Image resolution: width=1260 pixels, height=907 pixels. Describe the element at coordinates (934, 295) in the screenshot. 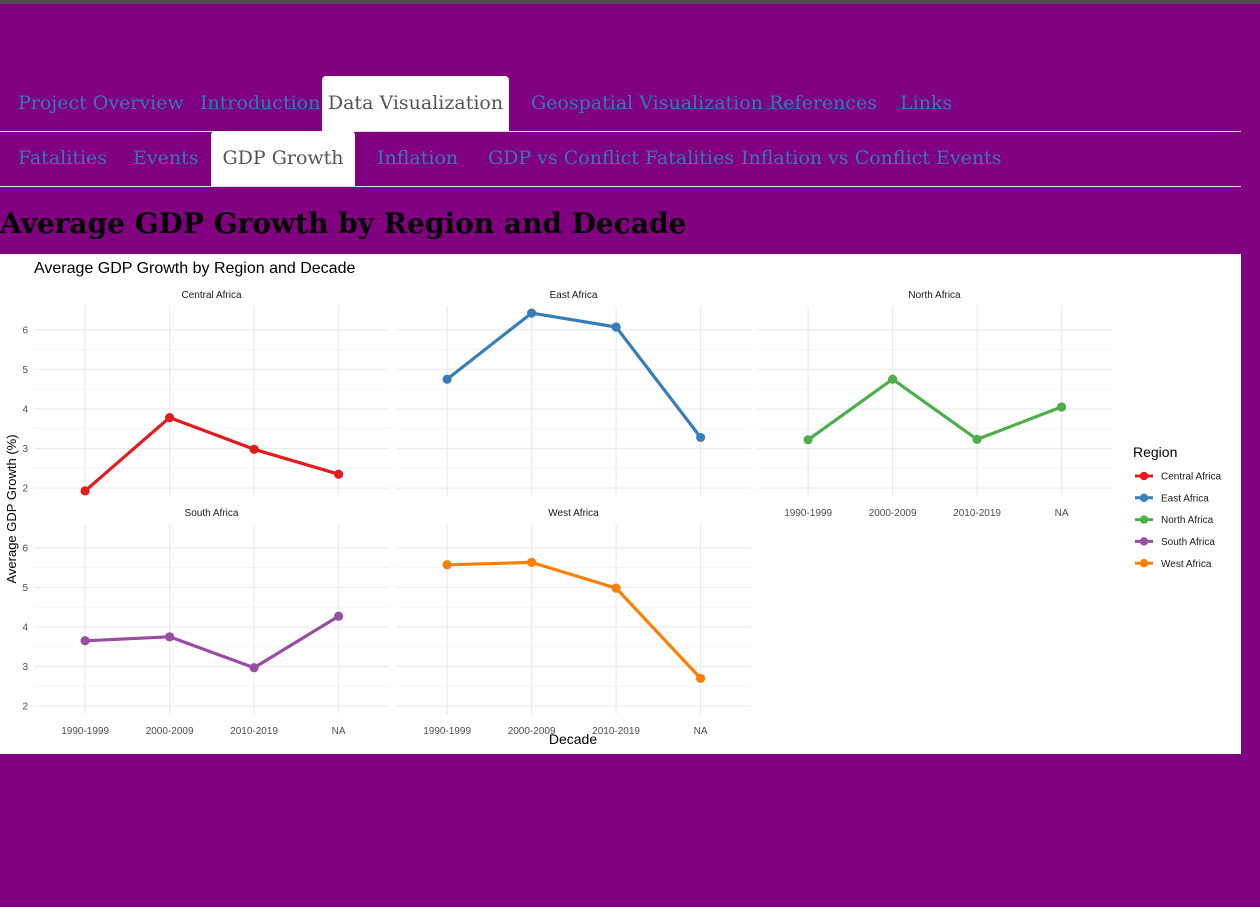

I see `facet-label-north-africa: North Africa` at that location.